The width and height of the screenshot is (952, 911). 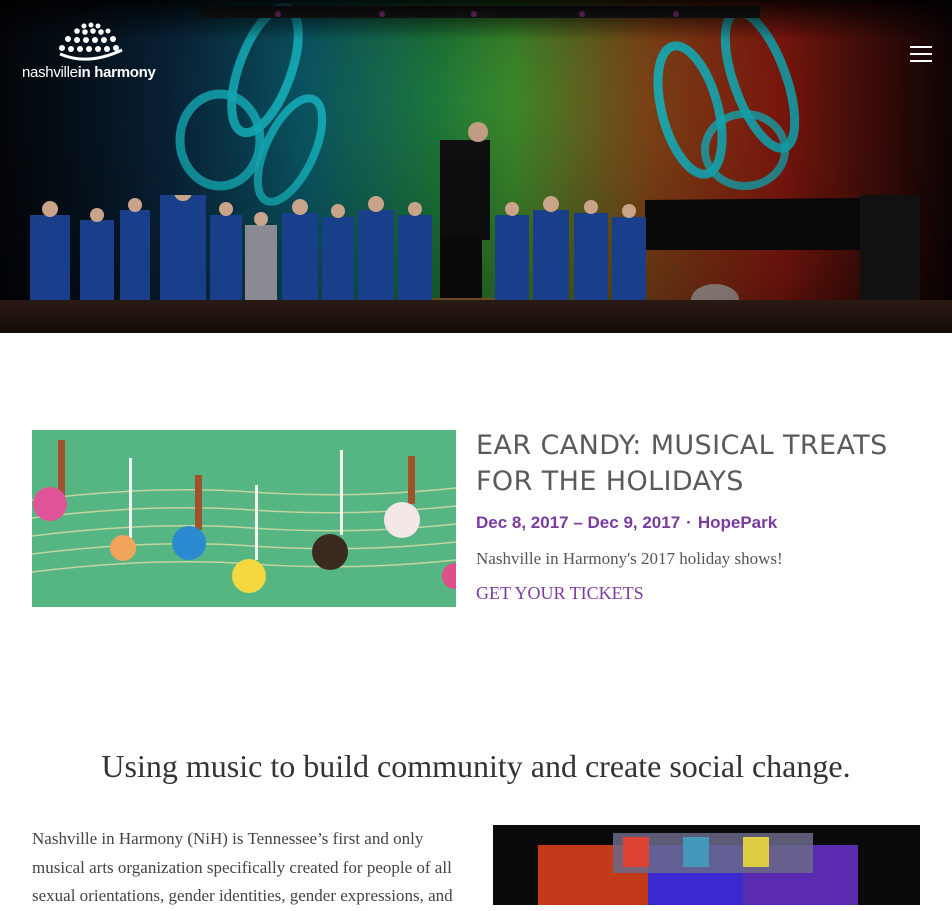 What do you see at coordinates (476, 316) in the screenshot?
I see `stage-floor` at bounding box center [476, 316].